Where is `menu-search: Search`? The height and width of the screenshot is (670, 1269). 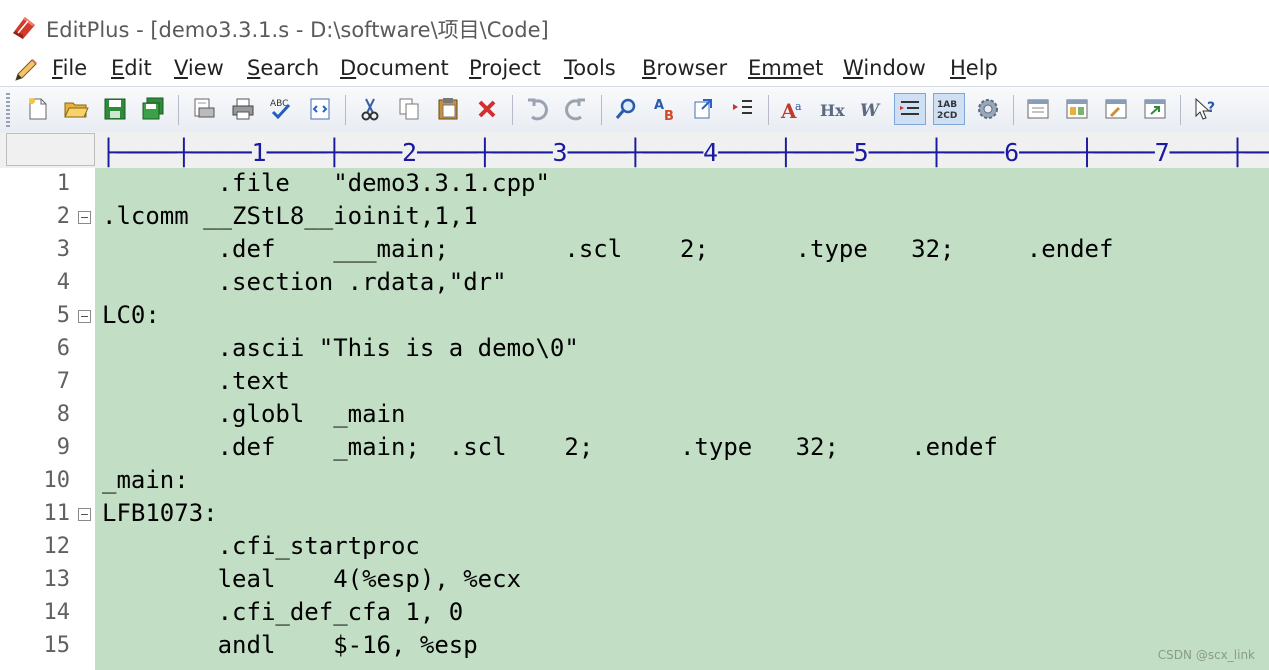 menu-search: Search is located at coordinates (283, 68).